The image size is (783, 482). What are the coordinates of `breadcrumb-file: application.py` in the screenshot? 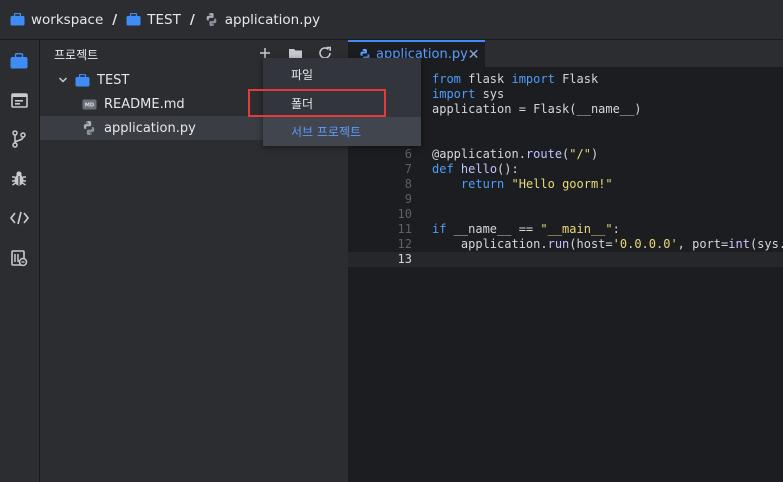 It's located at (262, 20).